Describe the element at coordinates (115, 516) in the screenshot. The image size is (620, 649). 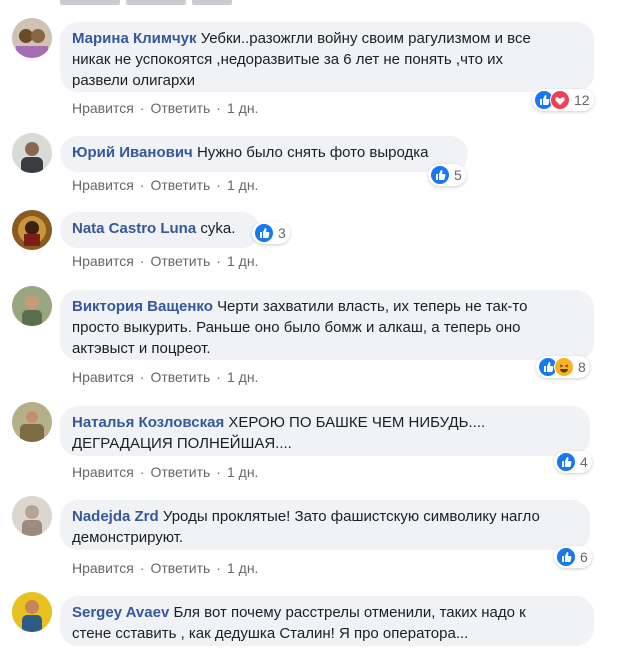
I see `comment-author: Nadejda Zrd` at that location.